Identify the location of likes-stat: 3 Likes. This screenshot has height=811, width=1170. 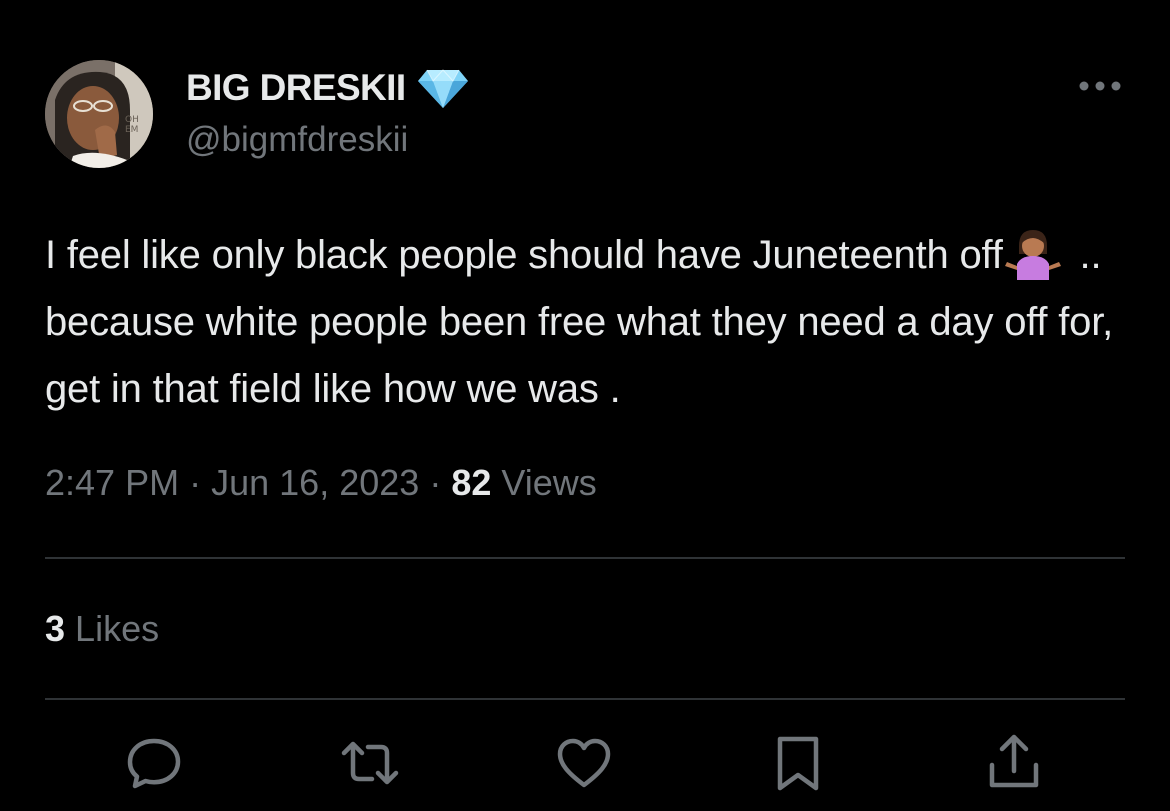
(102, 629).